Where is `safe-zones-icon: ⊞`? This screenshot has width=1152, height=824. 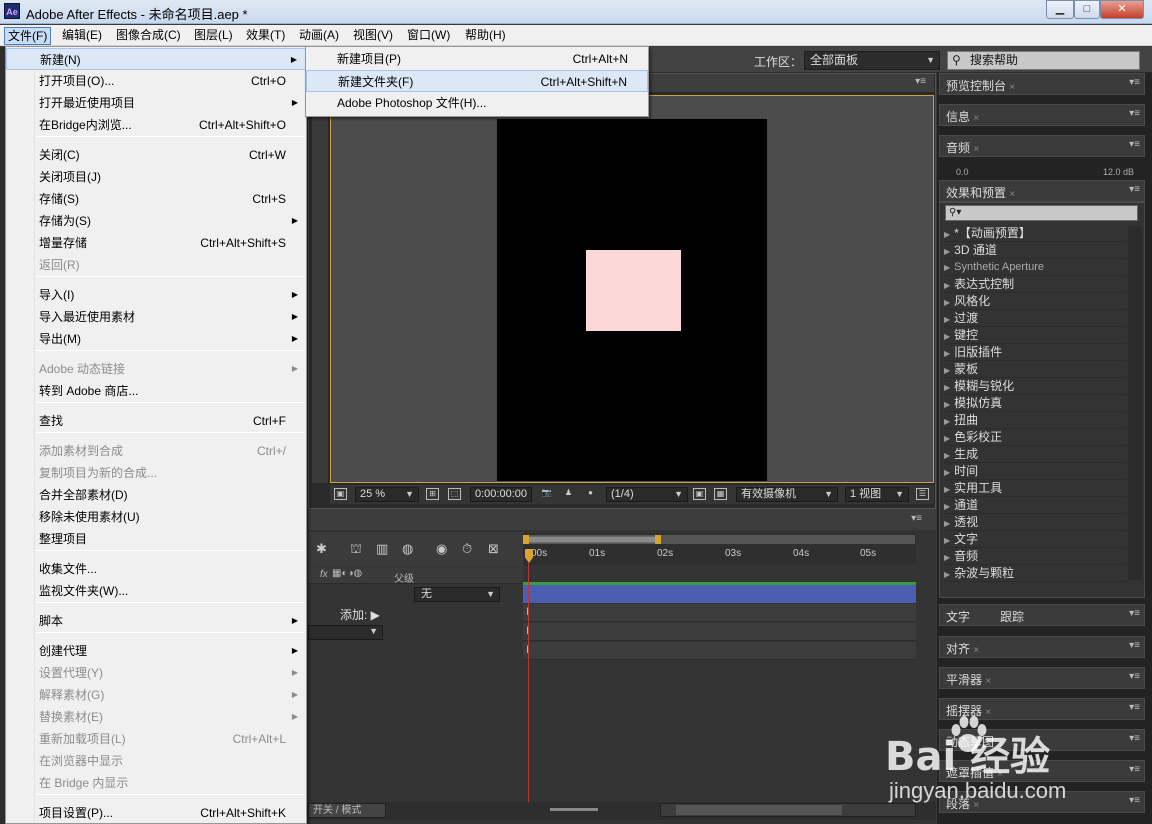 safe-zones-icon: ⊞ is located at coordinates (432, 494).